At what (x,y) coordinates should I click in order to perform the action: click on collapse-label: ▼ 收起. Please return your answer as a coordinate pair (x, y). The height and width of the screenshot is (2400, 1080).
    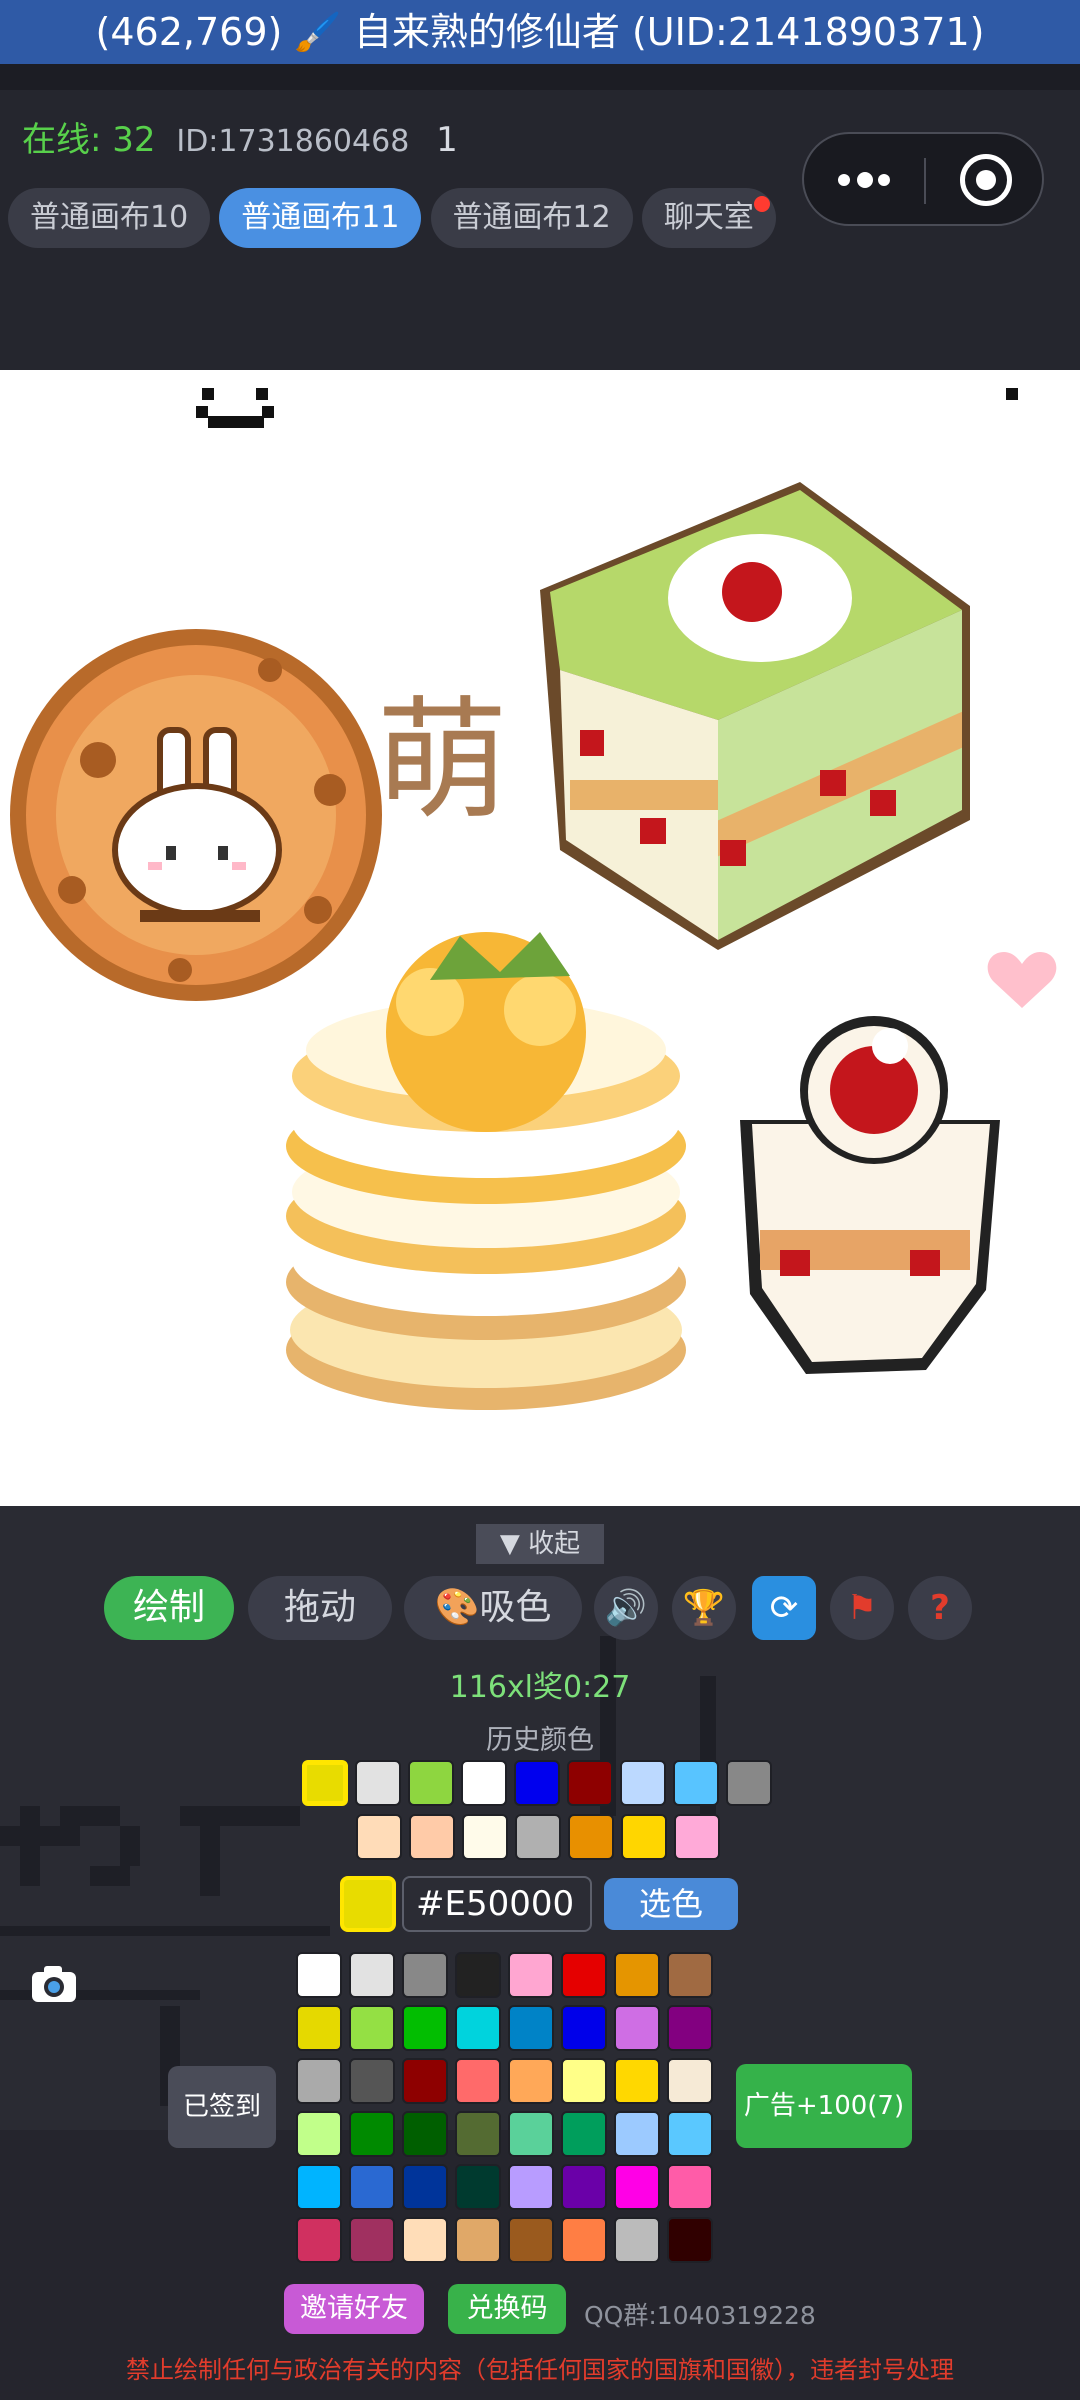
    Looking at the image, I should click on (540, 1544).